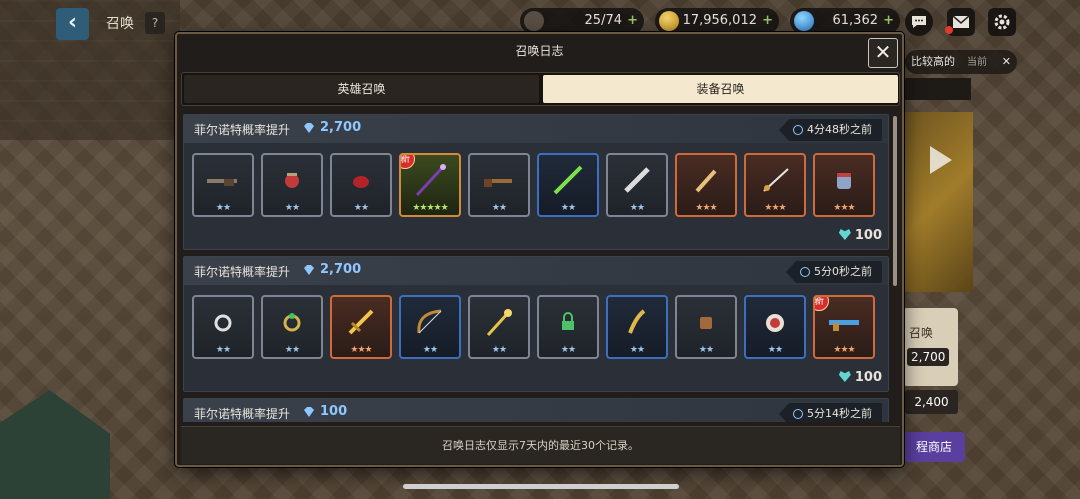  Describe the element at coordinates (637, 321) in the screenshot. I see `feather-icon` at that location.